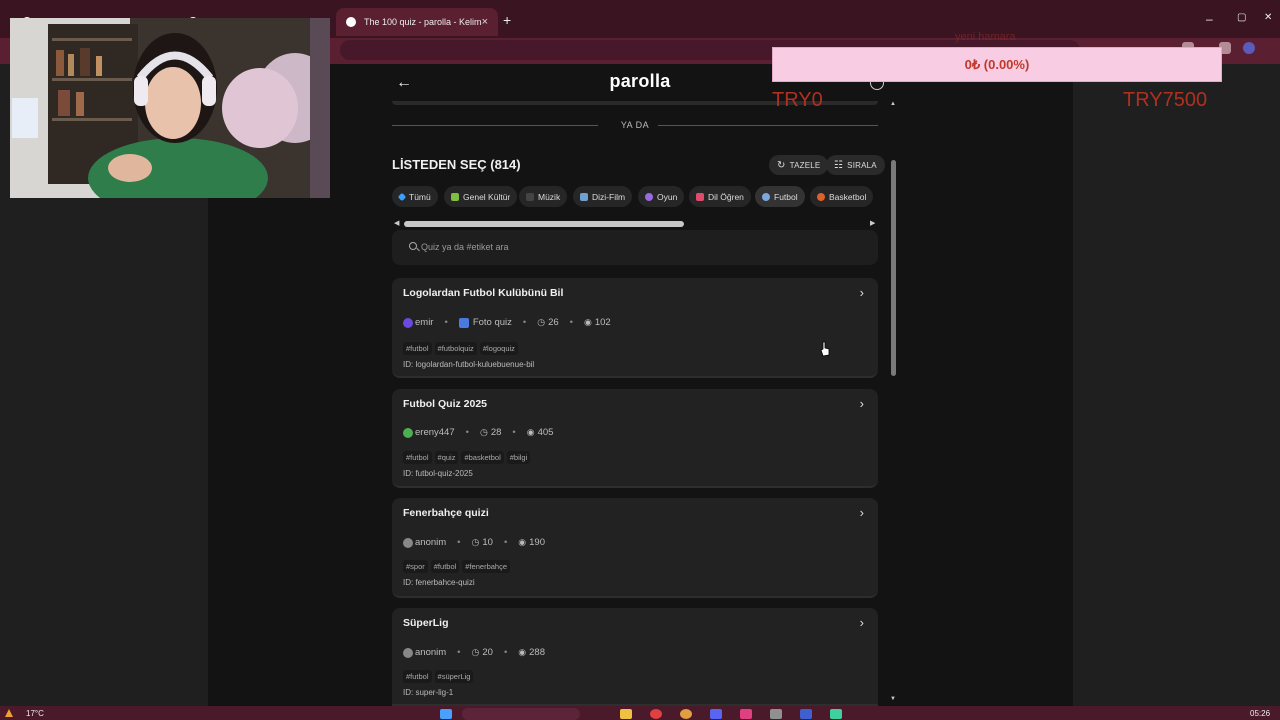  What do you see at coordinates (446, 457) in the screenshot?
I see `tag: #quiz` at bounding box center [446, 457].